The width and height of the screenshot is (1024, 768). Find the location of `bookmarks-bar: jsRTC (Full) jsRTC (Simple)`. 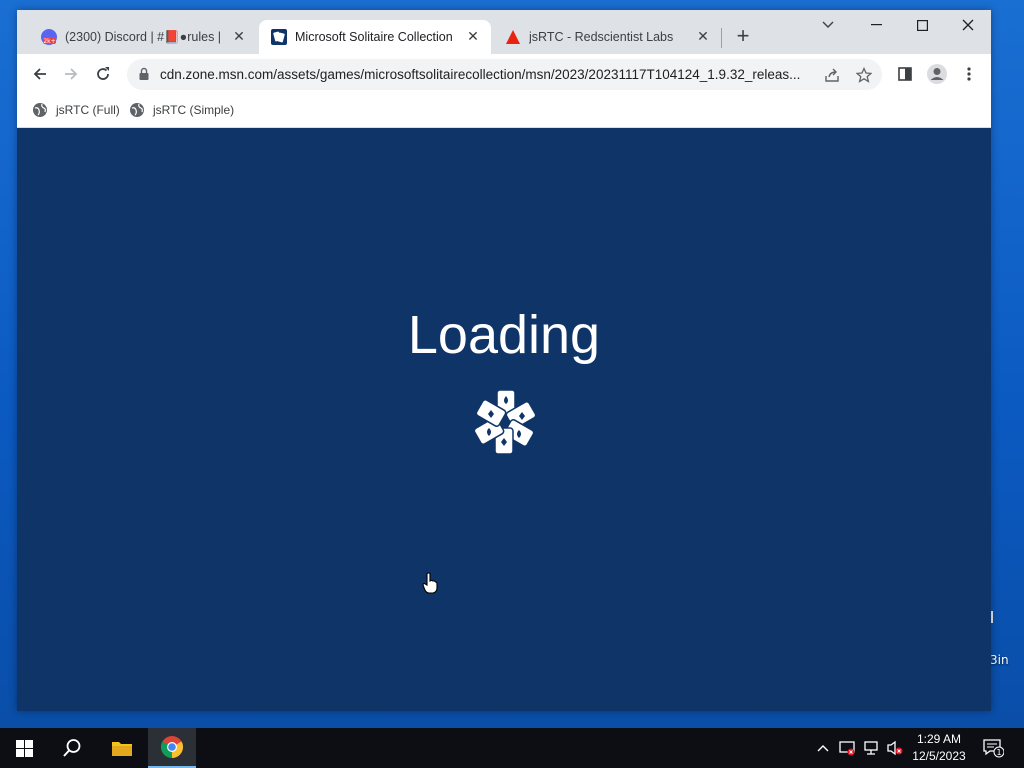

bookmarks-bar: jsRTC (Full) jsRTC (Simple) is located at coordinates (504, 111).